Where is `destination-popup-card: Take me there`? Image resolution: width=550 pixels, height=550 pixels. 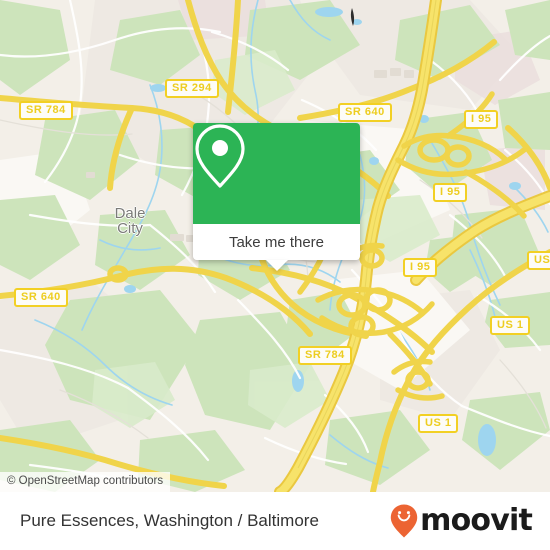 destination-popup-card: Take me there is located at coordinates (276, 197).